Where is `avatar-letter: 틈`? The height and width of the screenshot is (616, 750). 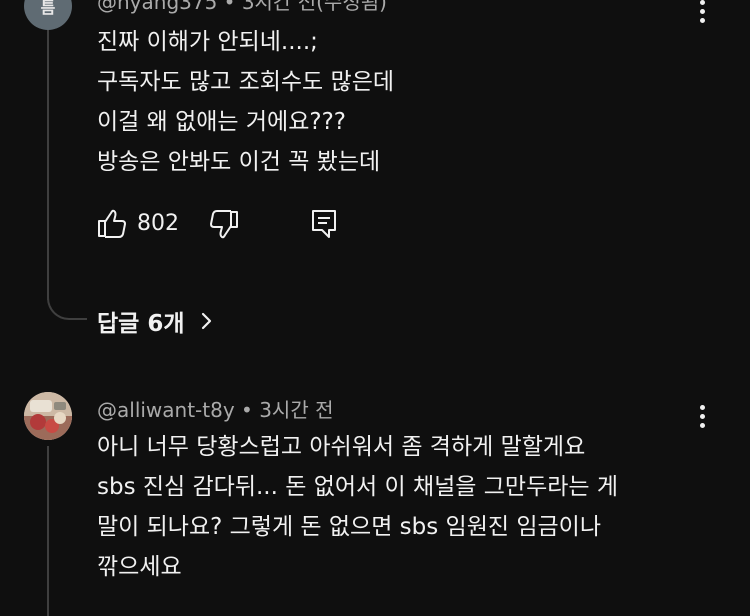 avatar-letter: 틈 is located at coordinates (48, 8).